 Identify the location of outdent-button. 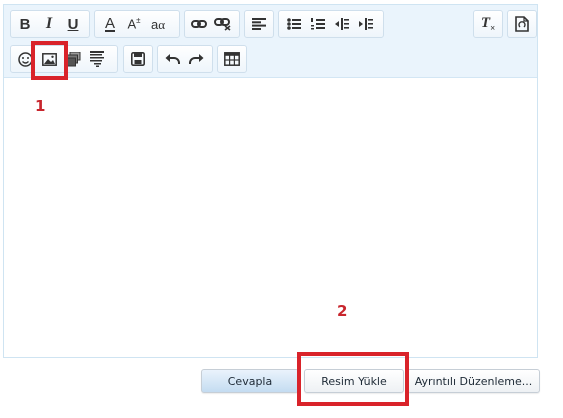
(342, 24).